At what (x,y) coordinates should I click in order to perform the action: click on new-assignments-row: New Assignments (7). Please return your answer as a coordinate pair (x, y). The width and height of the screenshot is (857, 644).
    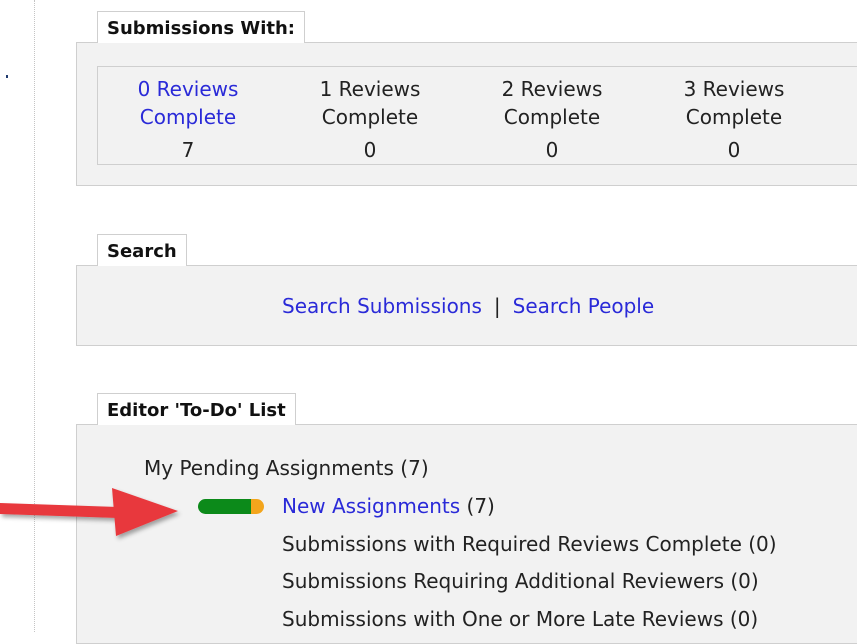
    Looking at the image, I should click on (388, 506).